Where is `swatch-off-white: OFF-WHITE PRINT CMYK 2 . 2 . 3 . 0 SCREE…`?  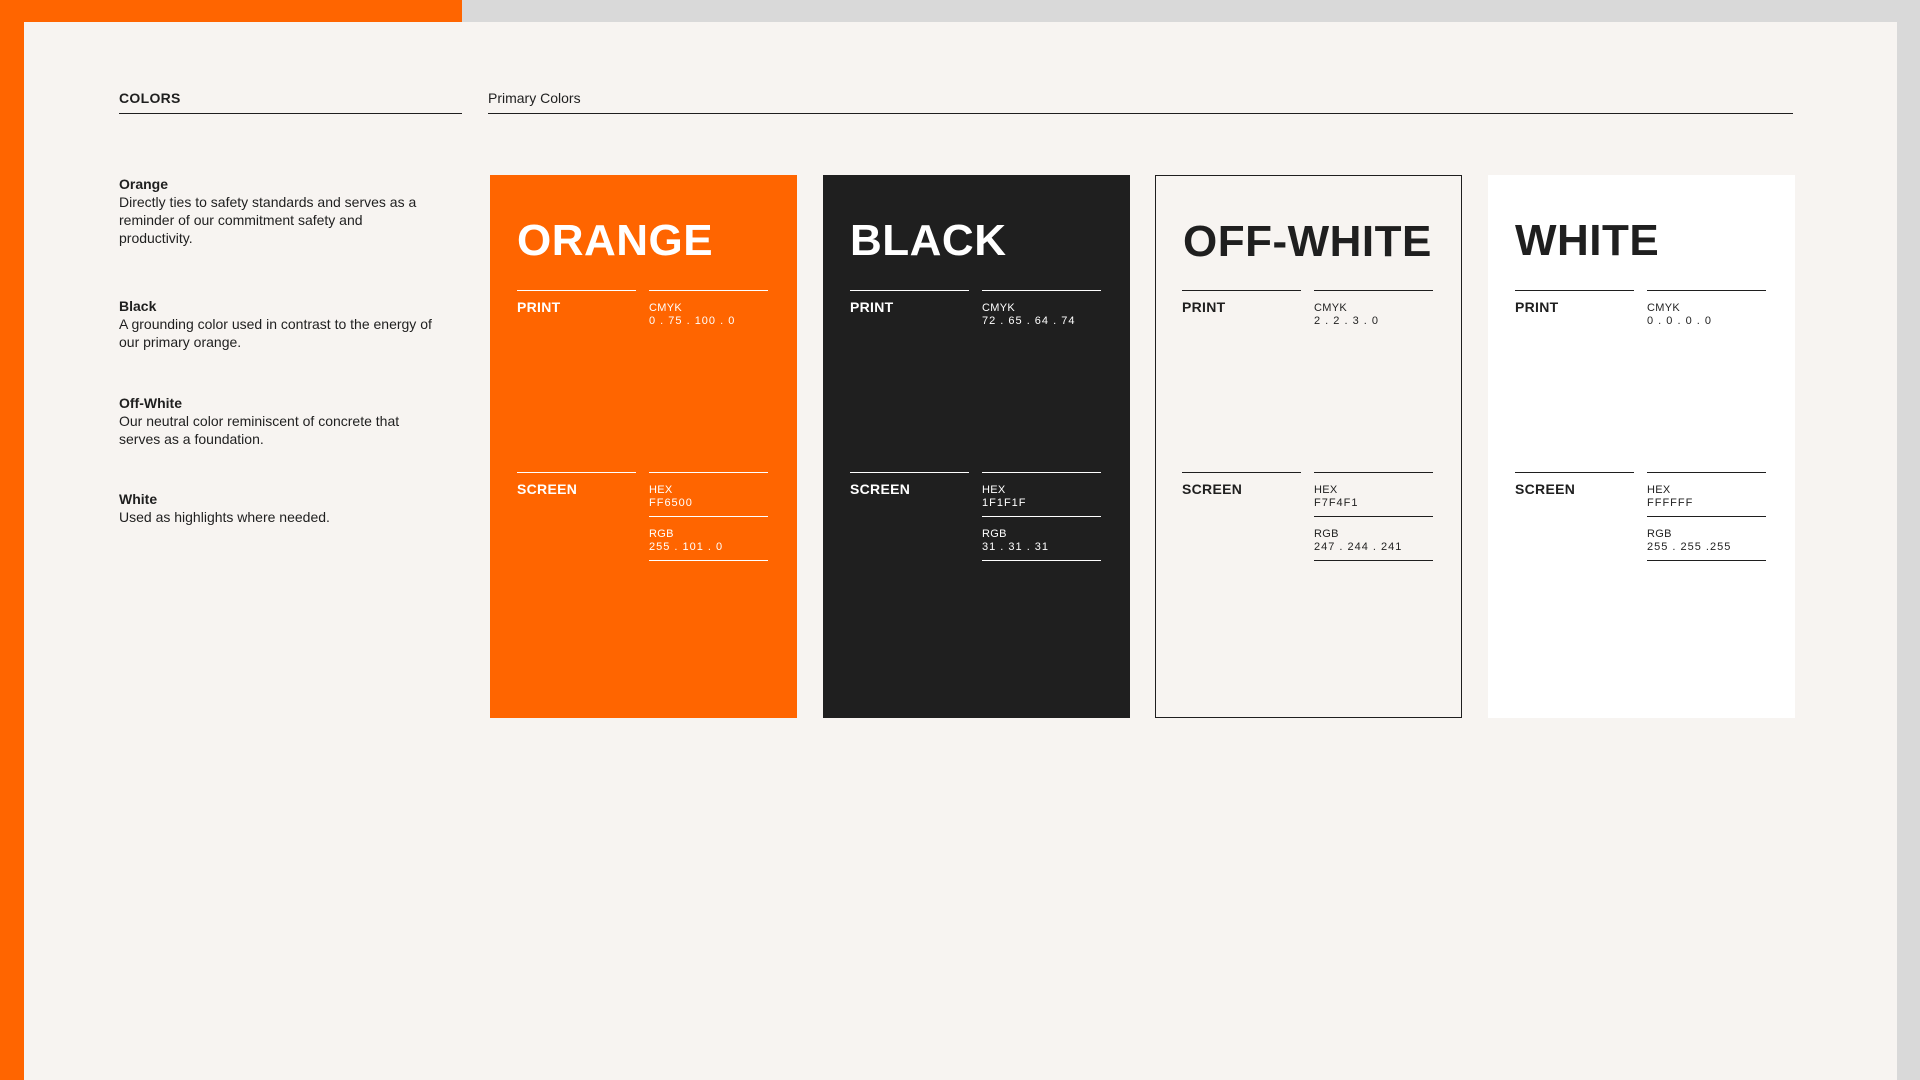
swatch-off-white: OFF-WHITE PRINT CMYK 2 . 2 . 3 . 0 SCREE… is located at coordinates (1308, 446).